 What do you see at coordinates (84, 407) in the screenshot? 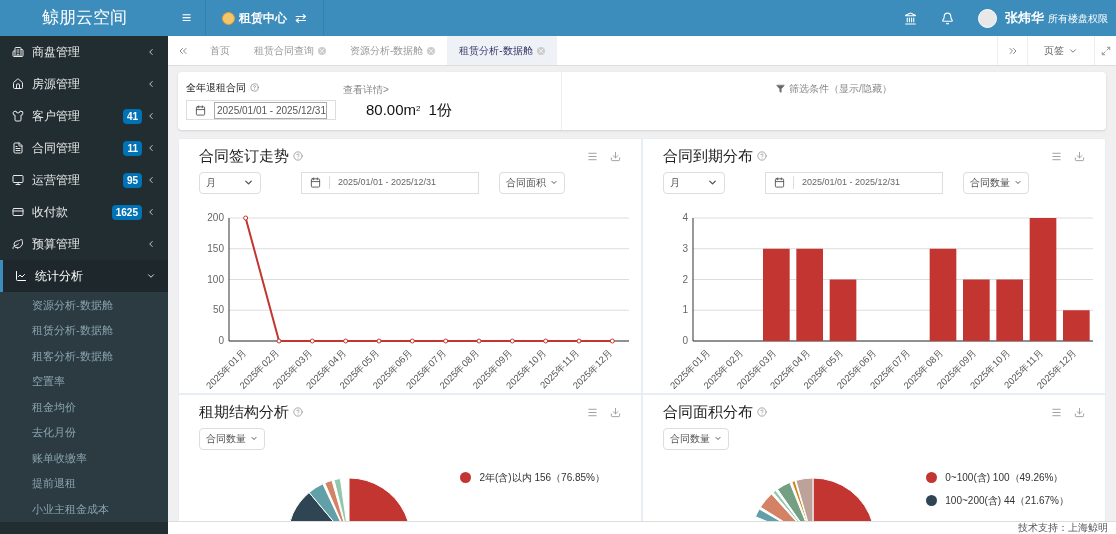
I see `submenu-item: 租金均价` at bounding box center [84, 407].